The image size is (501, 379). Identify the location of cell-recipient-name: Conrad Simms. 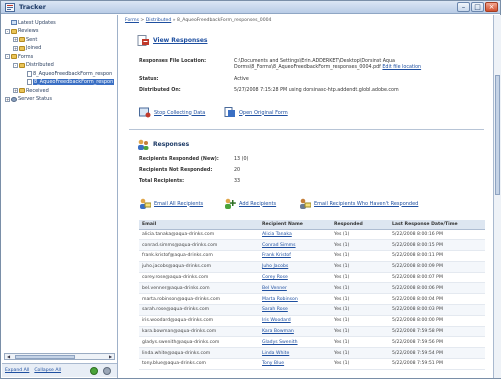
(295, 245).